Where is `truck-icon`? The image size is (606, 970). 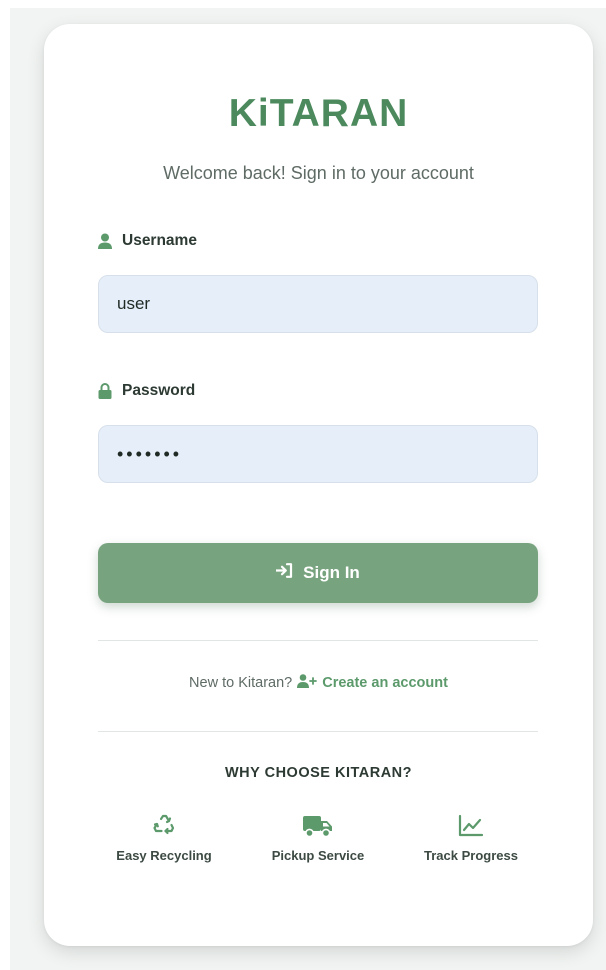 truck-icon is located at coordinates (318, 826).